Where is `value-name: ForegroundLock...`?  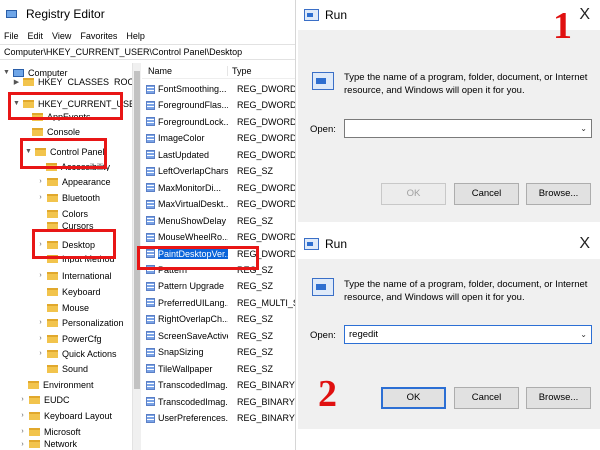
value-name: ForegroundLock... is located at coordinates (193, 121).